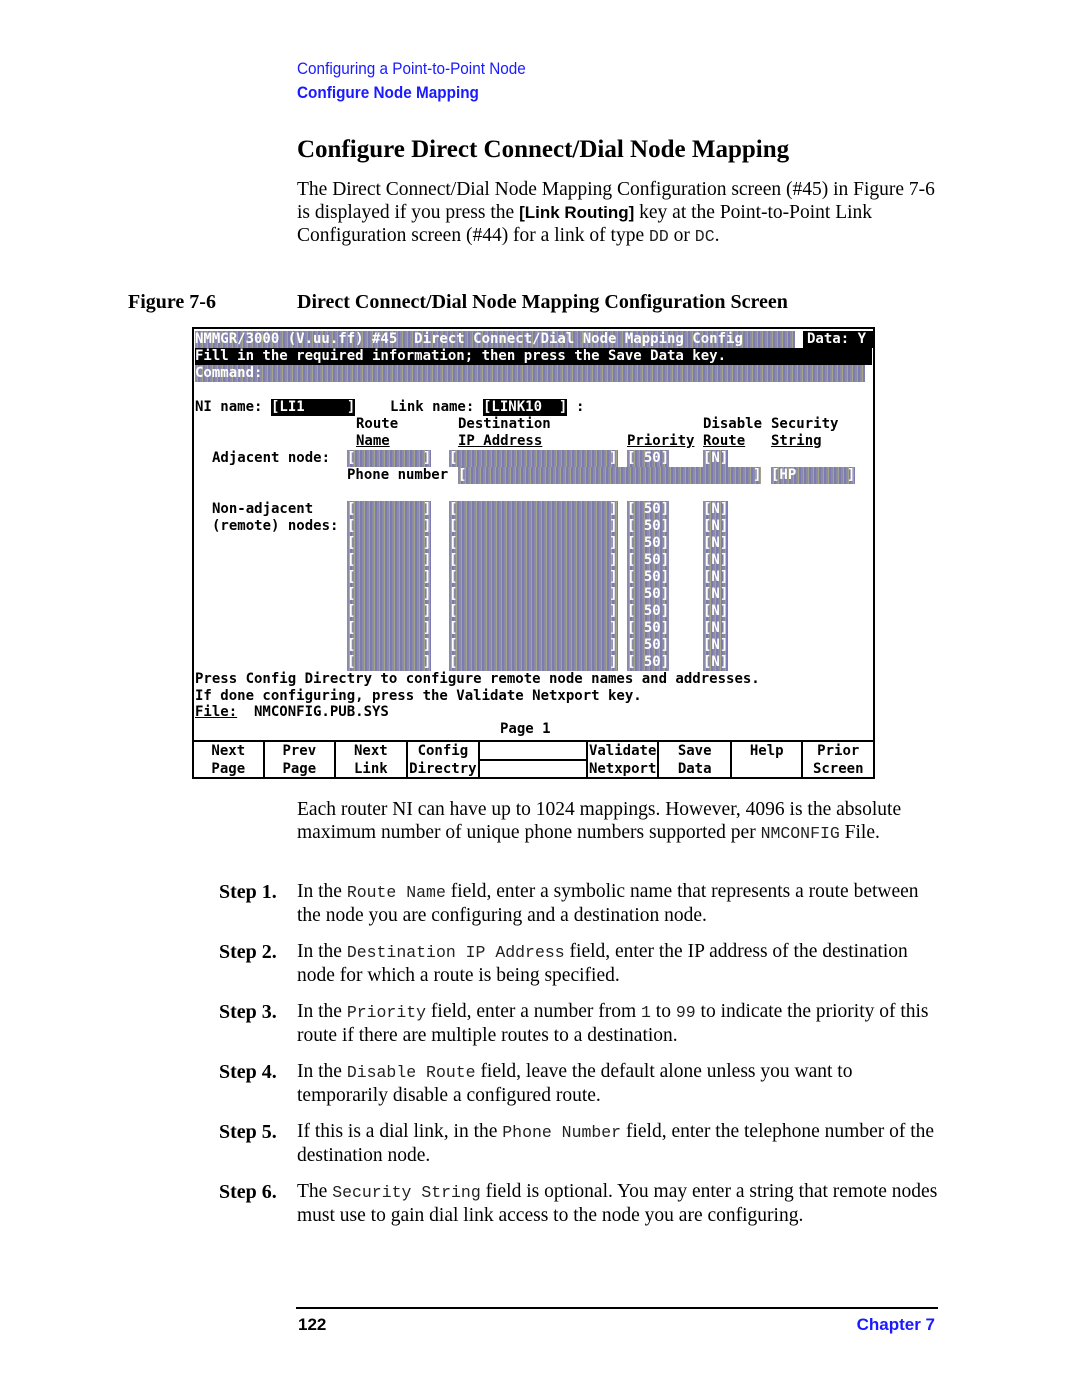 This screenshot has width=1080, height=1397. What do you see at coordinates (396, 892) in the screenshot?
I see `inline-code: Route Name` at bounding box center [396, 892].